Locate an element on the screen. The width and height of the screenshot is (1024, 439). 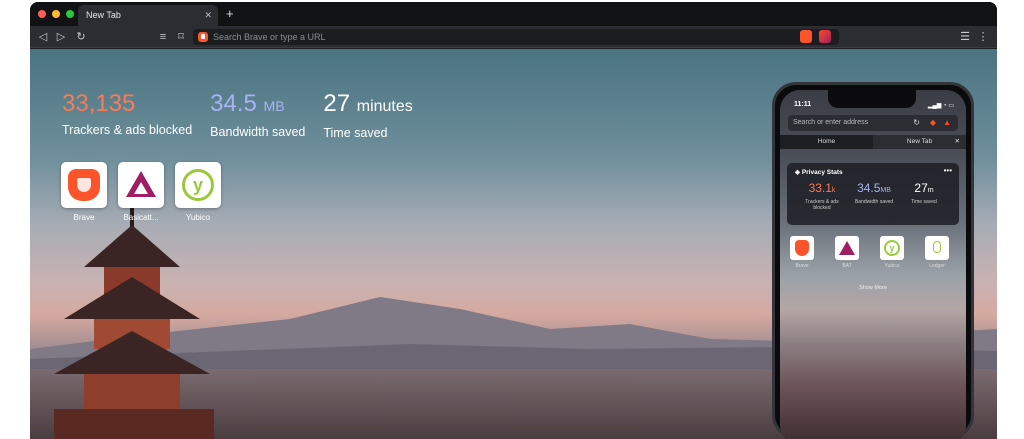
site-shield-icon is located at coordinates (203, 37).